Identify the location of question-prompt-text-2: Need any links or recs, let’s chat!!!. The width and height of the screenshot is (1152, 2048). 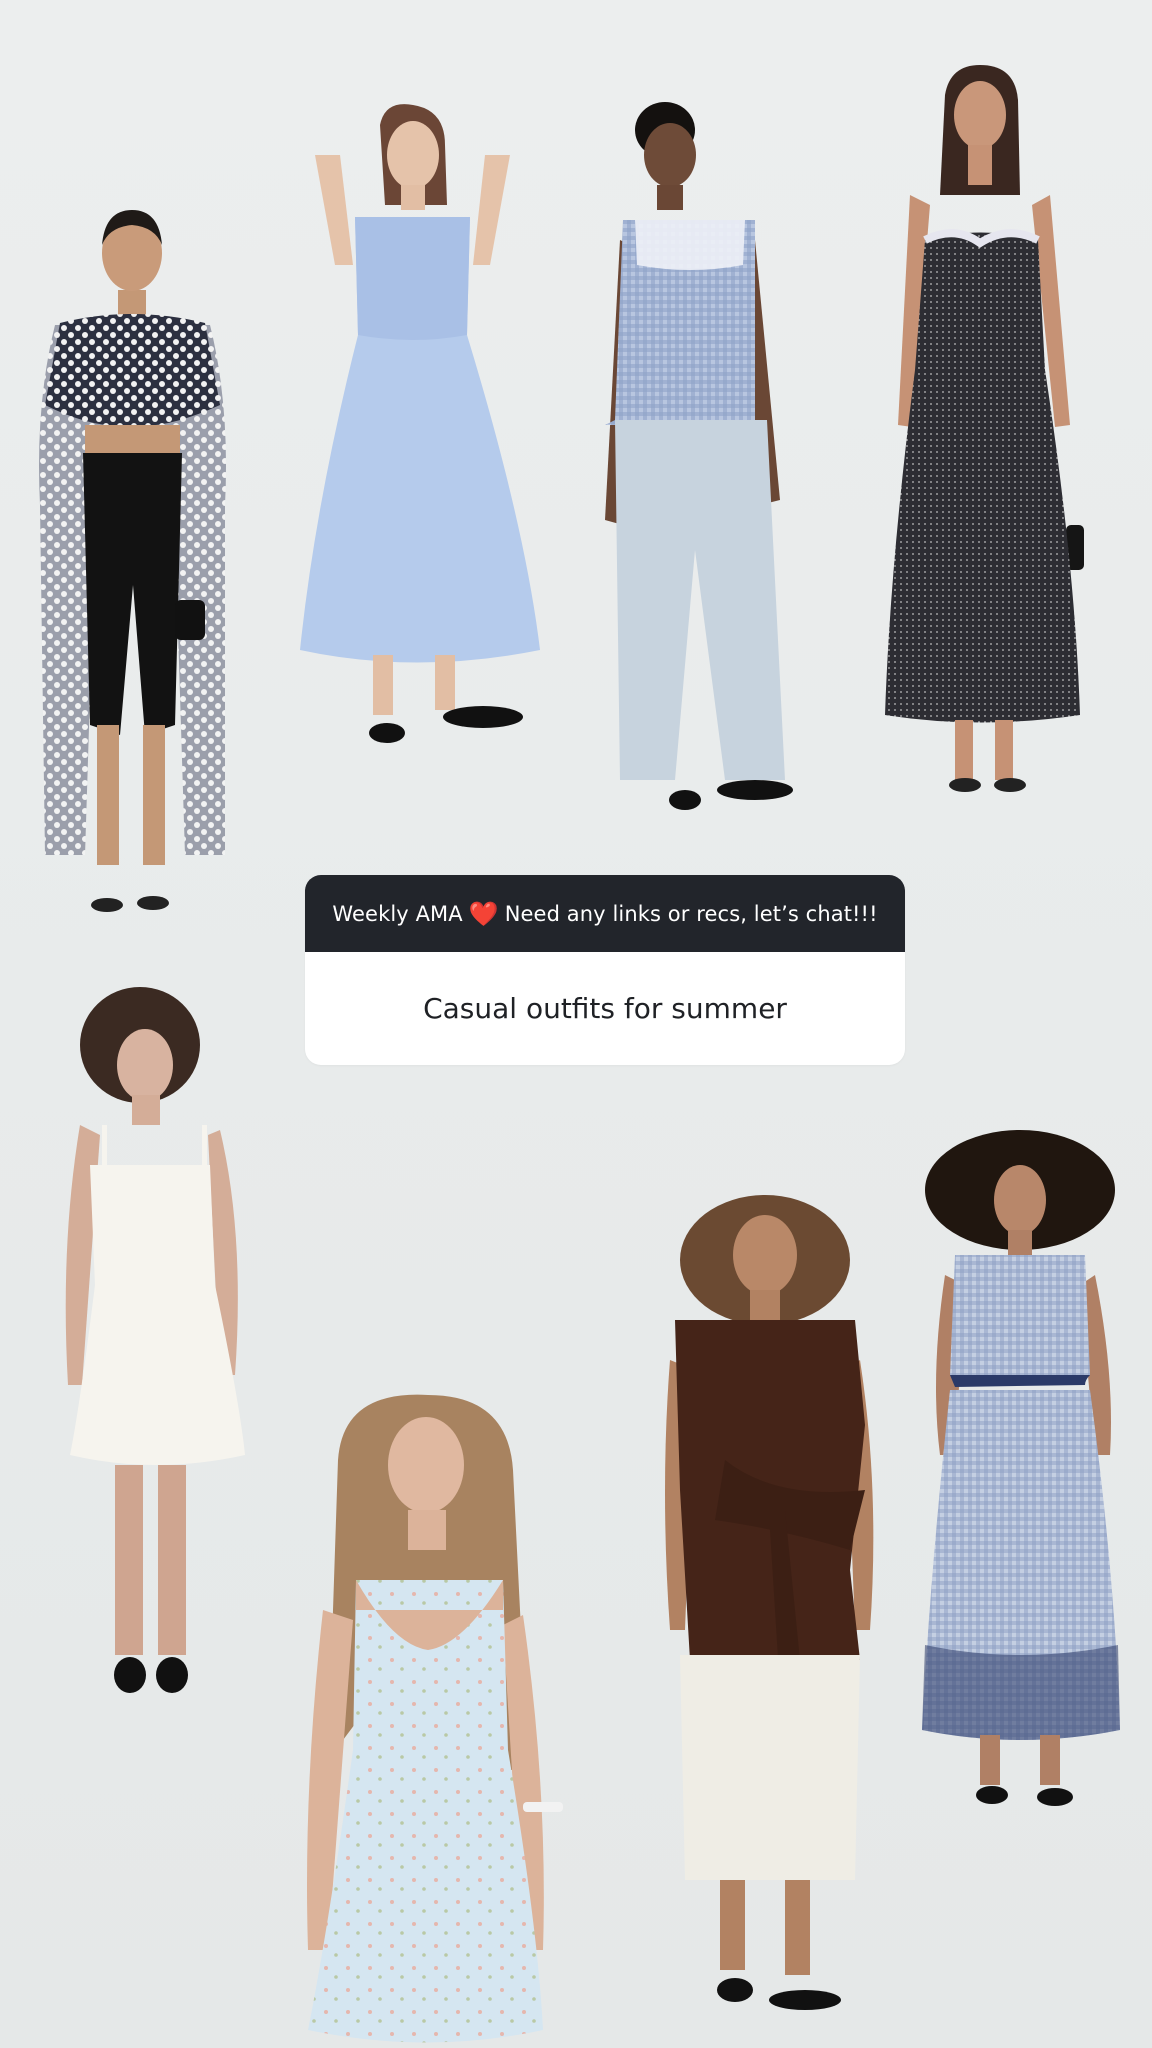
(691, 913).